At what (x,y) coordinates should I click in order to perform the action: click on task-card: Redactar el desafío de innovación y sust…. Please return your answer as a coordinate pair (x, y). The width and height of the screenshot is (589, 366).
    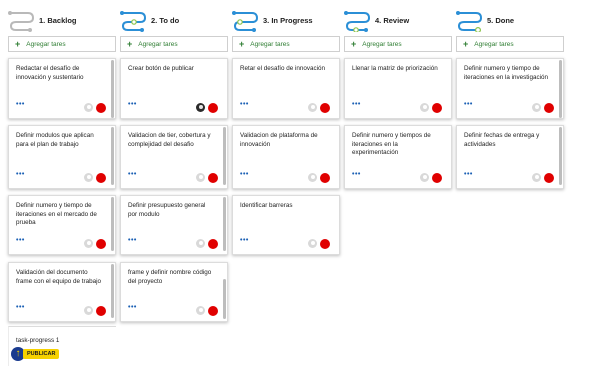
    Looking at the image, I should click on (62, 88).